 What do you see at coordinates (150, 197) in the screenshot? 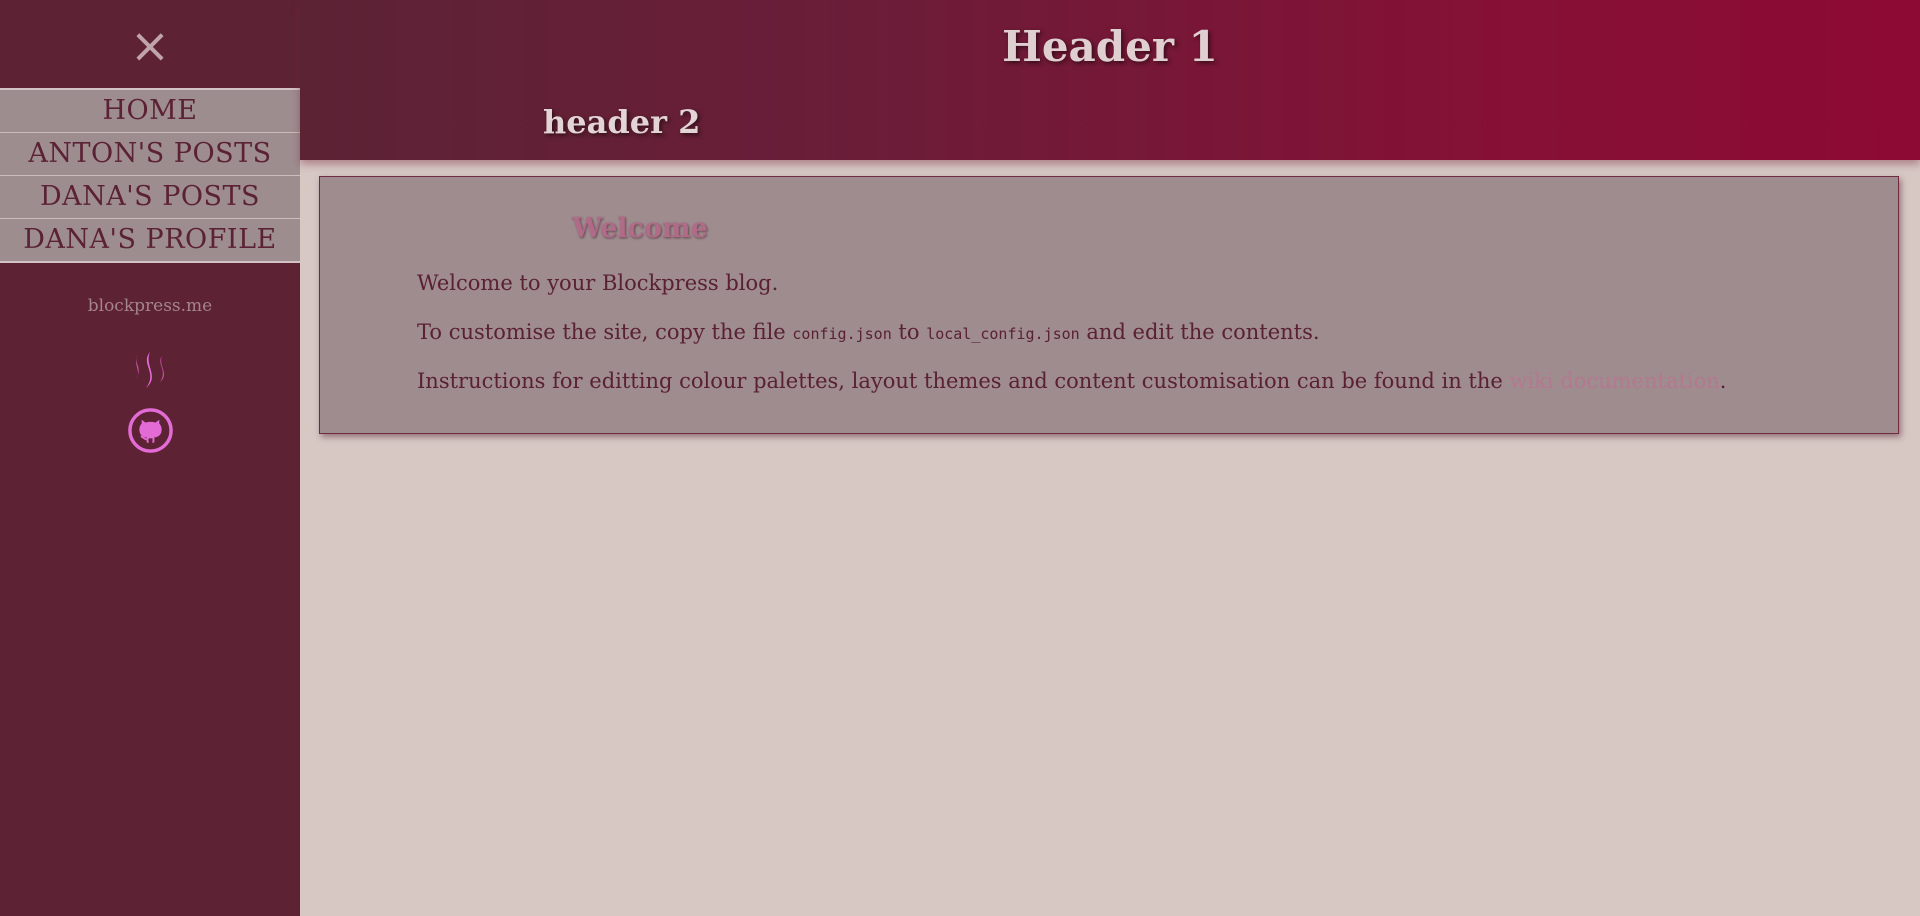
I see `sidebar-item-danas-posts: DANA'S POSTS` at bounding box center [150, 197].